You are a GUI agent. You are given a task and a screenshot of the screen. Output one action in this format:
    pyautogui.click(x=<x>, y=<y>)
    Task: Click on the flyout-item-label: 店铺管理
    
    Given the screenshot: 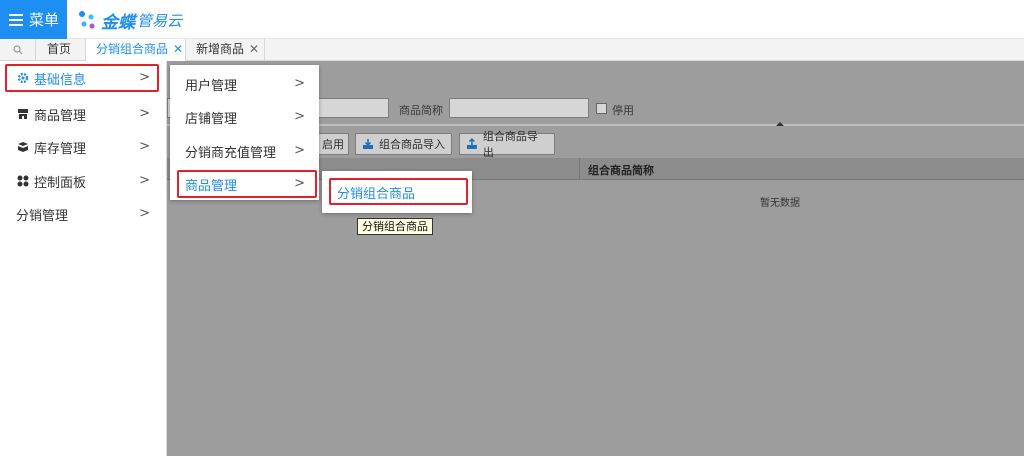 What is the action you would take?
    pyautogui.click(x=211, y=119)
    